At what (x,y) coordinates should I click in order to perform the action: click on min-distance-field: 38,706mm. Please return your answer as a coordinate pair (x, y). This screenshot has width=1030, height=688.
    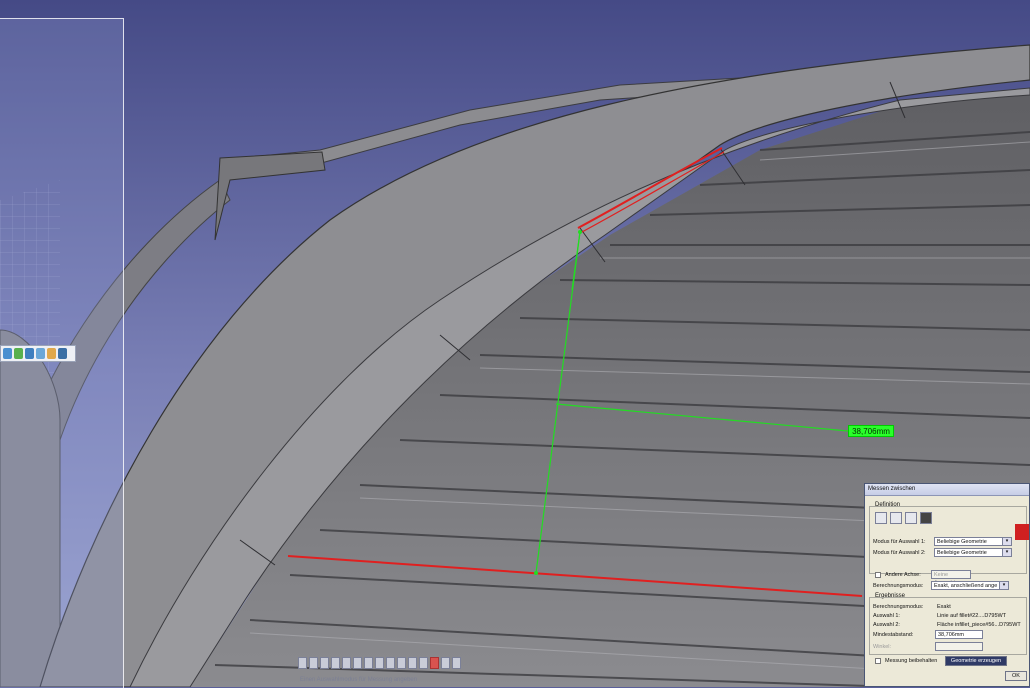
    Looking at the image, I should click on (959, 634).